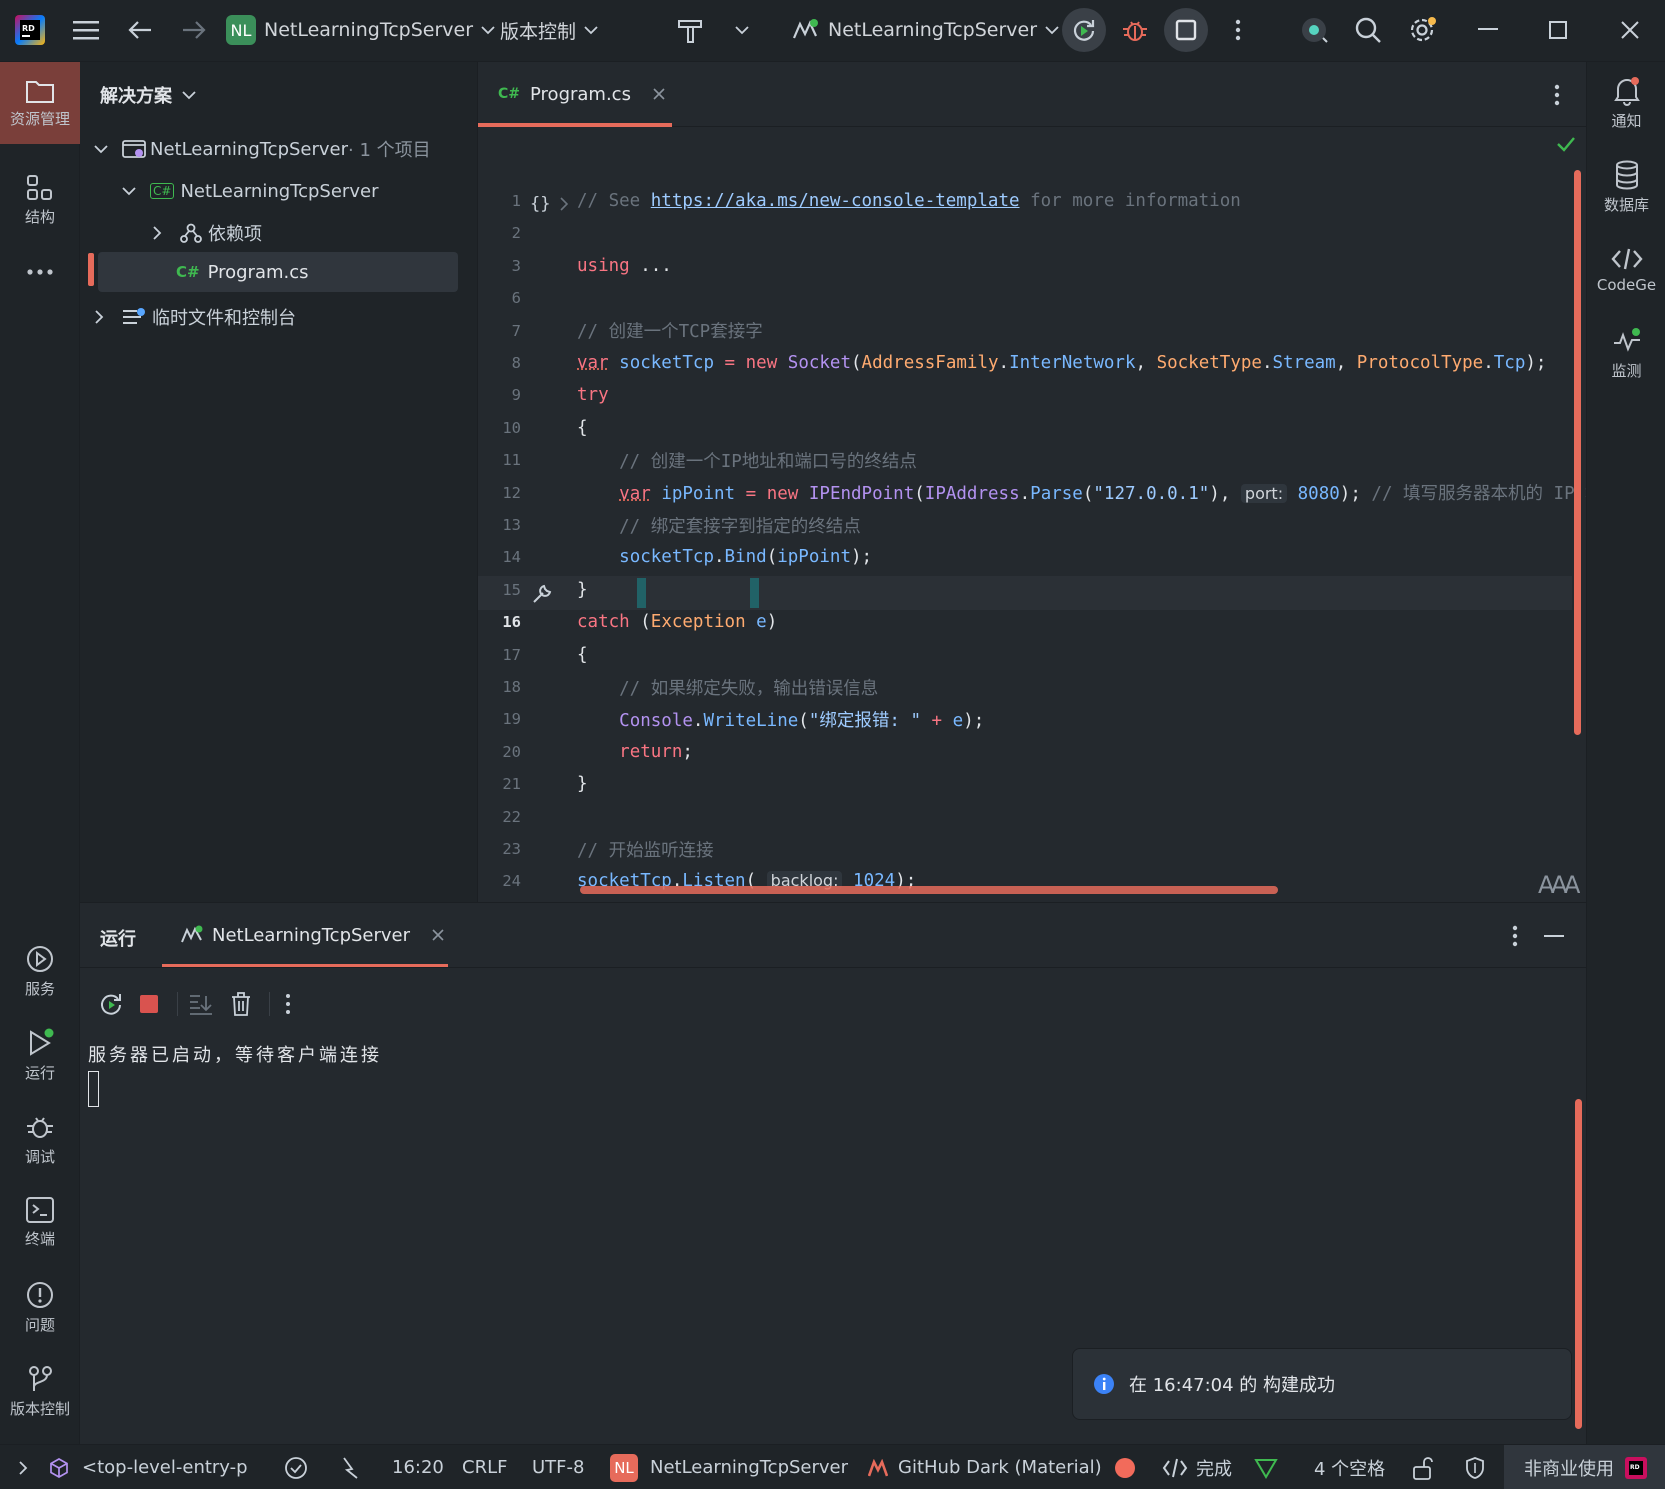 Image resolution: width=1665 pixels, height=1489 pixels. Describe the element at coordinates (659, 94) in the screenshot. I see `tab-close-icon` at that location.